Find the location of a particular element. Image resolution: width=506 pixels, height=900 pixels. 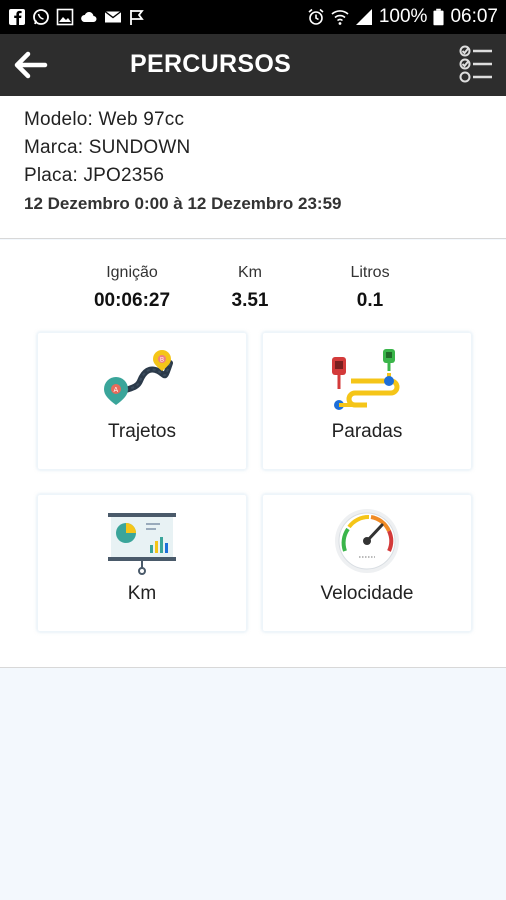

stops-route-icon is located at coordinates (366, 379).